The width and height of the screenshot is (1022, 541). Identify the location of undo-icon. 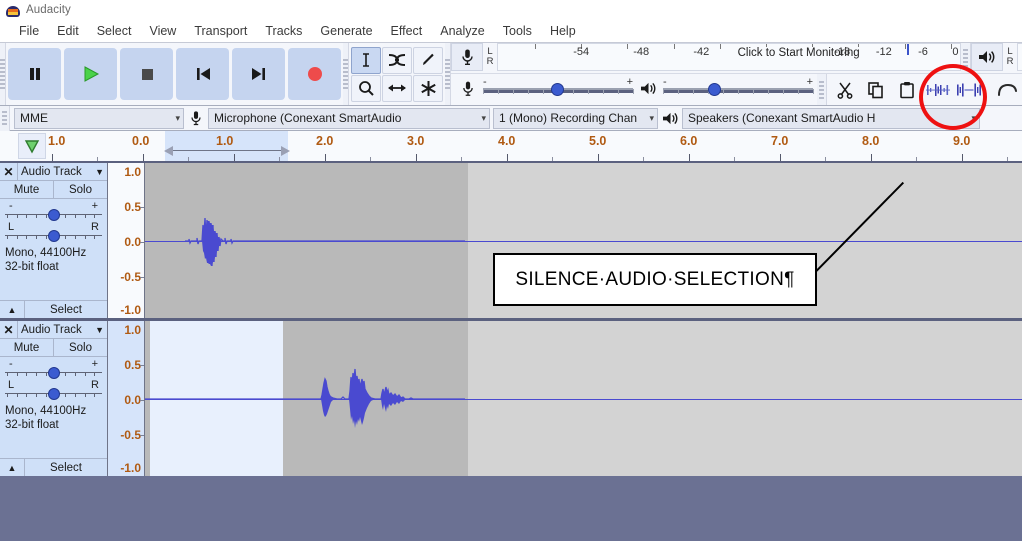
(1007, 89).